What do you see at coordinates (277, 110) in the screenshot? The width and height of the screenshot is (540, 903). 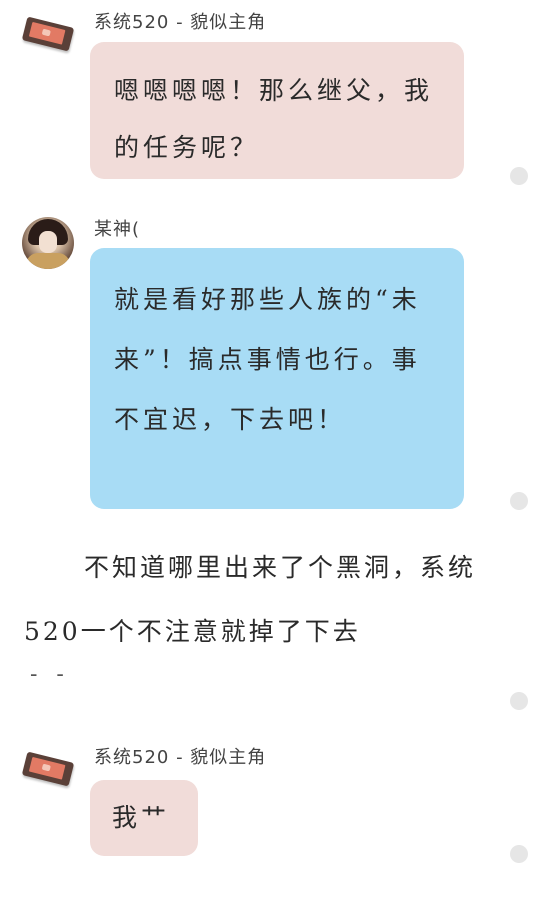 I see `message-bubble: 嗯嗯嗯嗯！那么继父，我的任务呢？` at bounding box center [277, 110].